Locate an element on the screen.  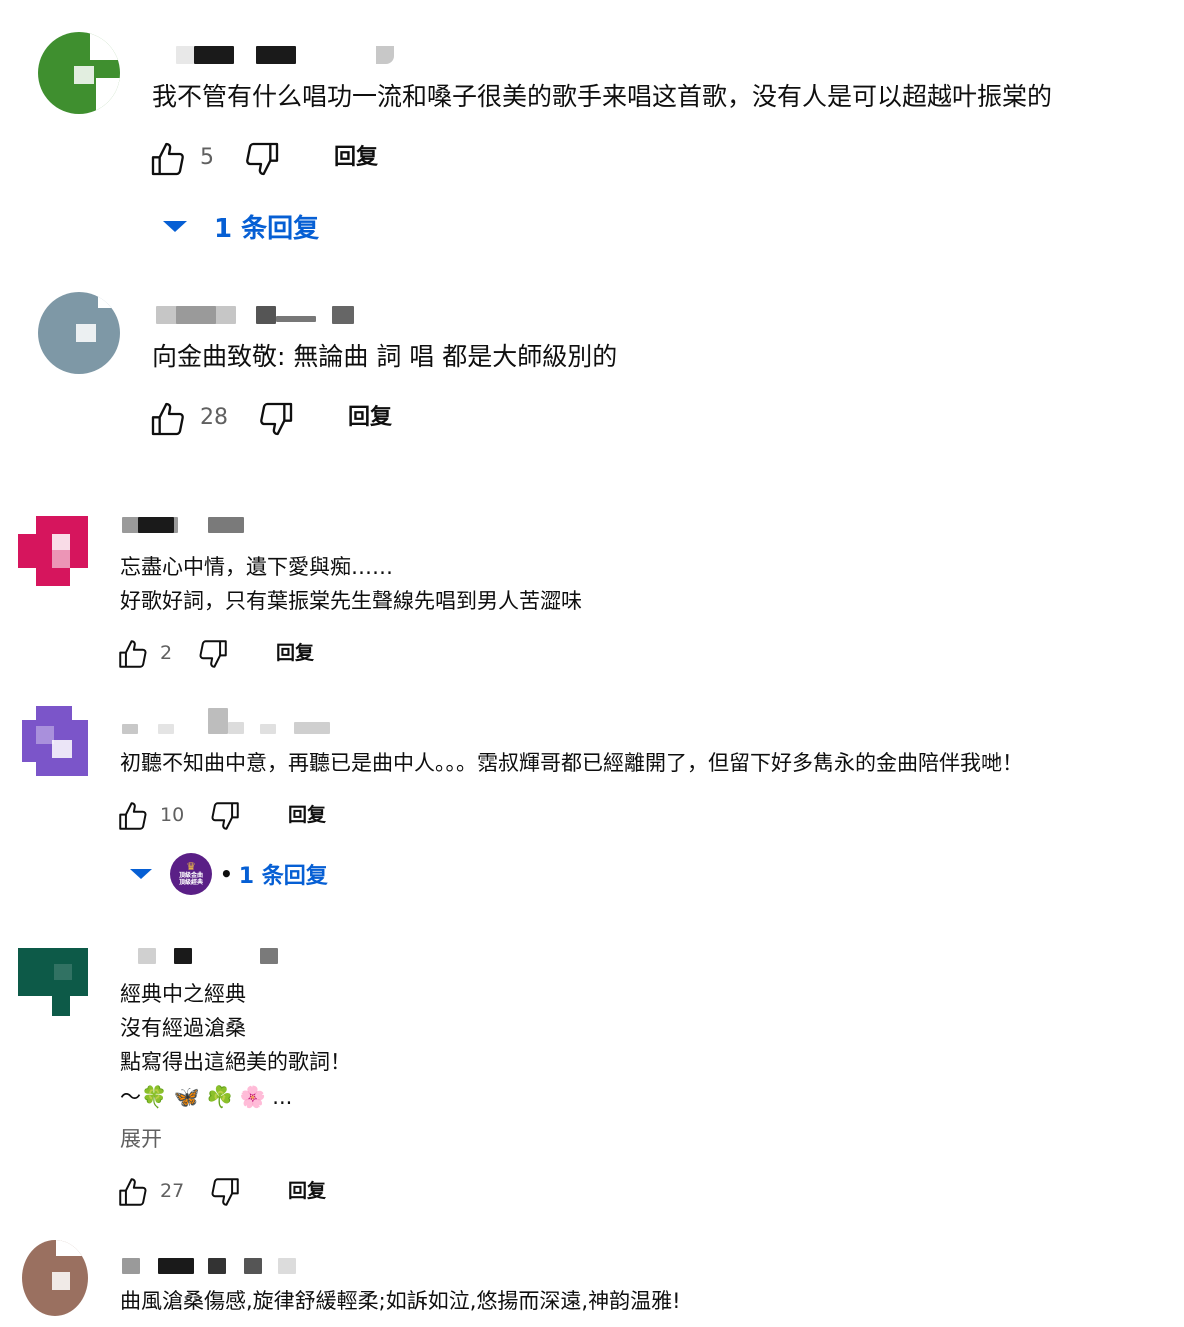
like-count: 28 is located at coordinates (214, 417).